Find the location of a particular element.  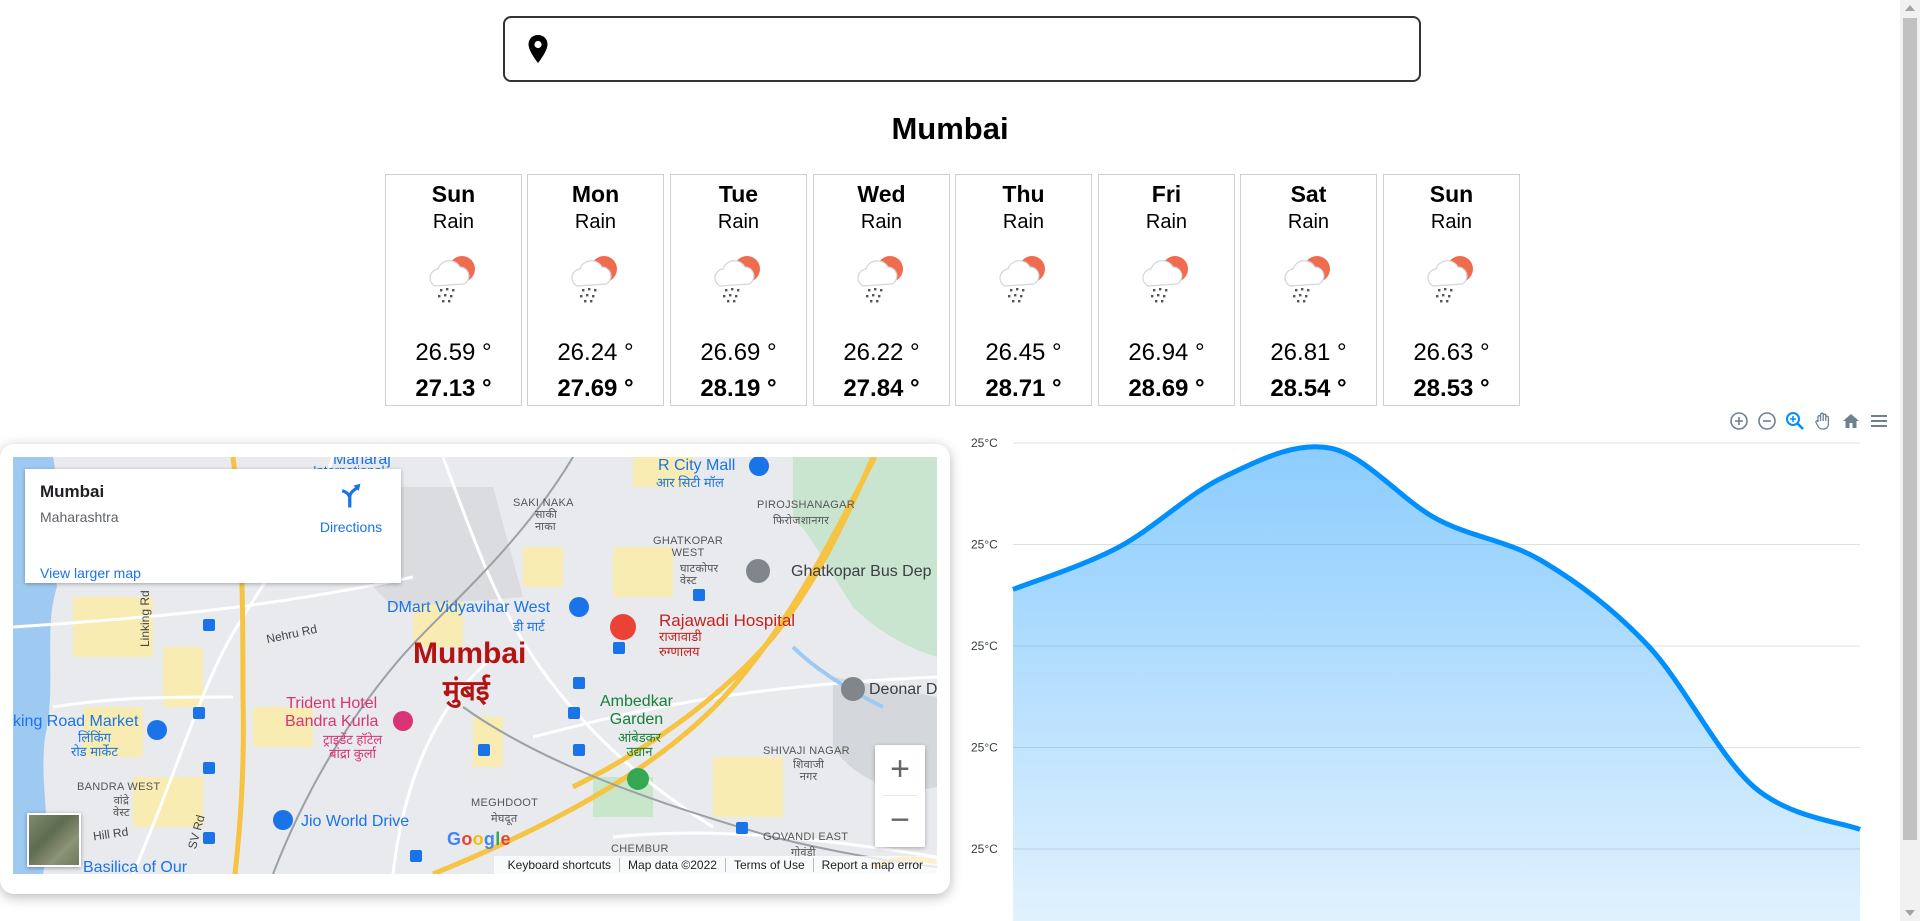

forecast-day-name: Fri is located at coordinates (1166, 194).